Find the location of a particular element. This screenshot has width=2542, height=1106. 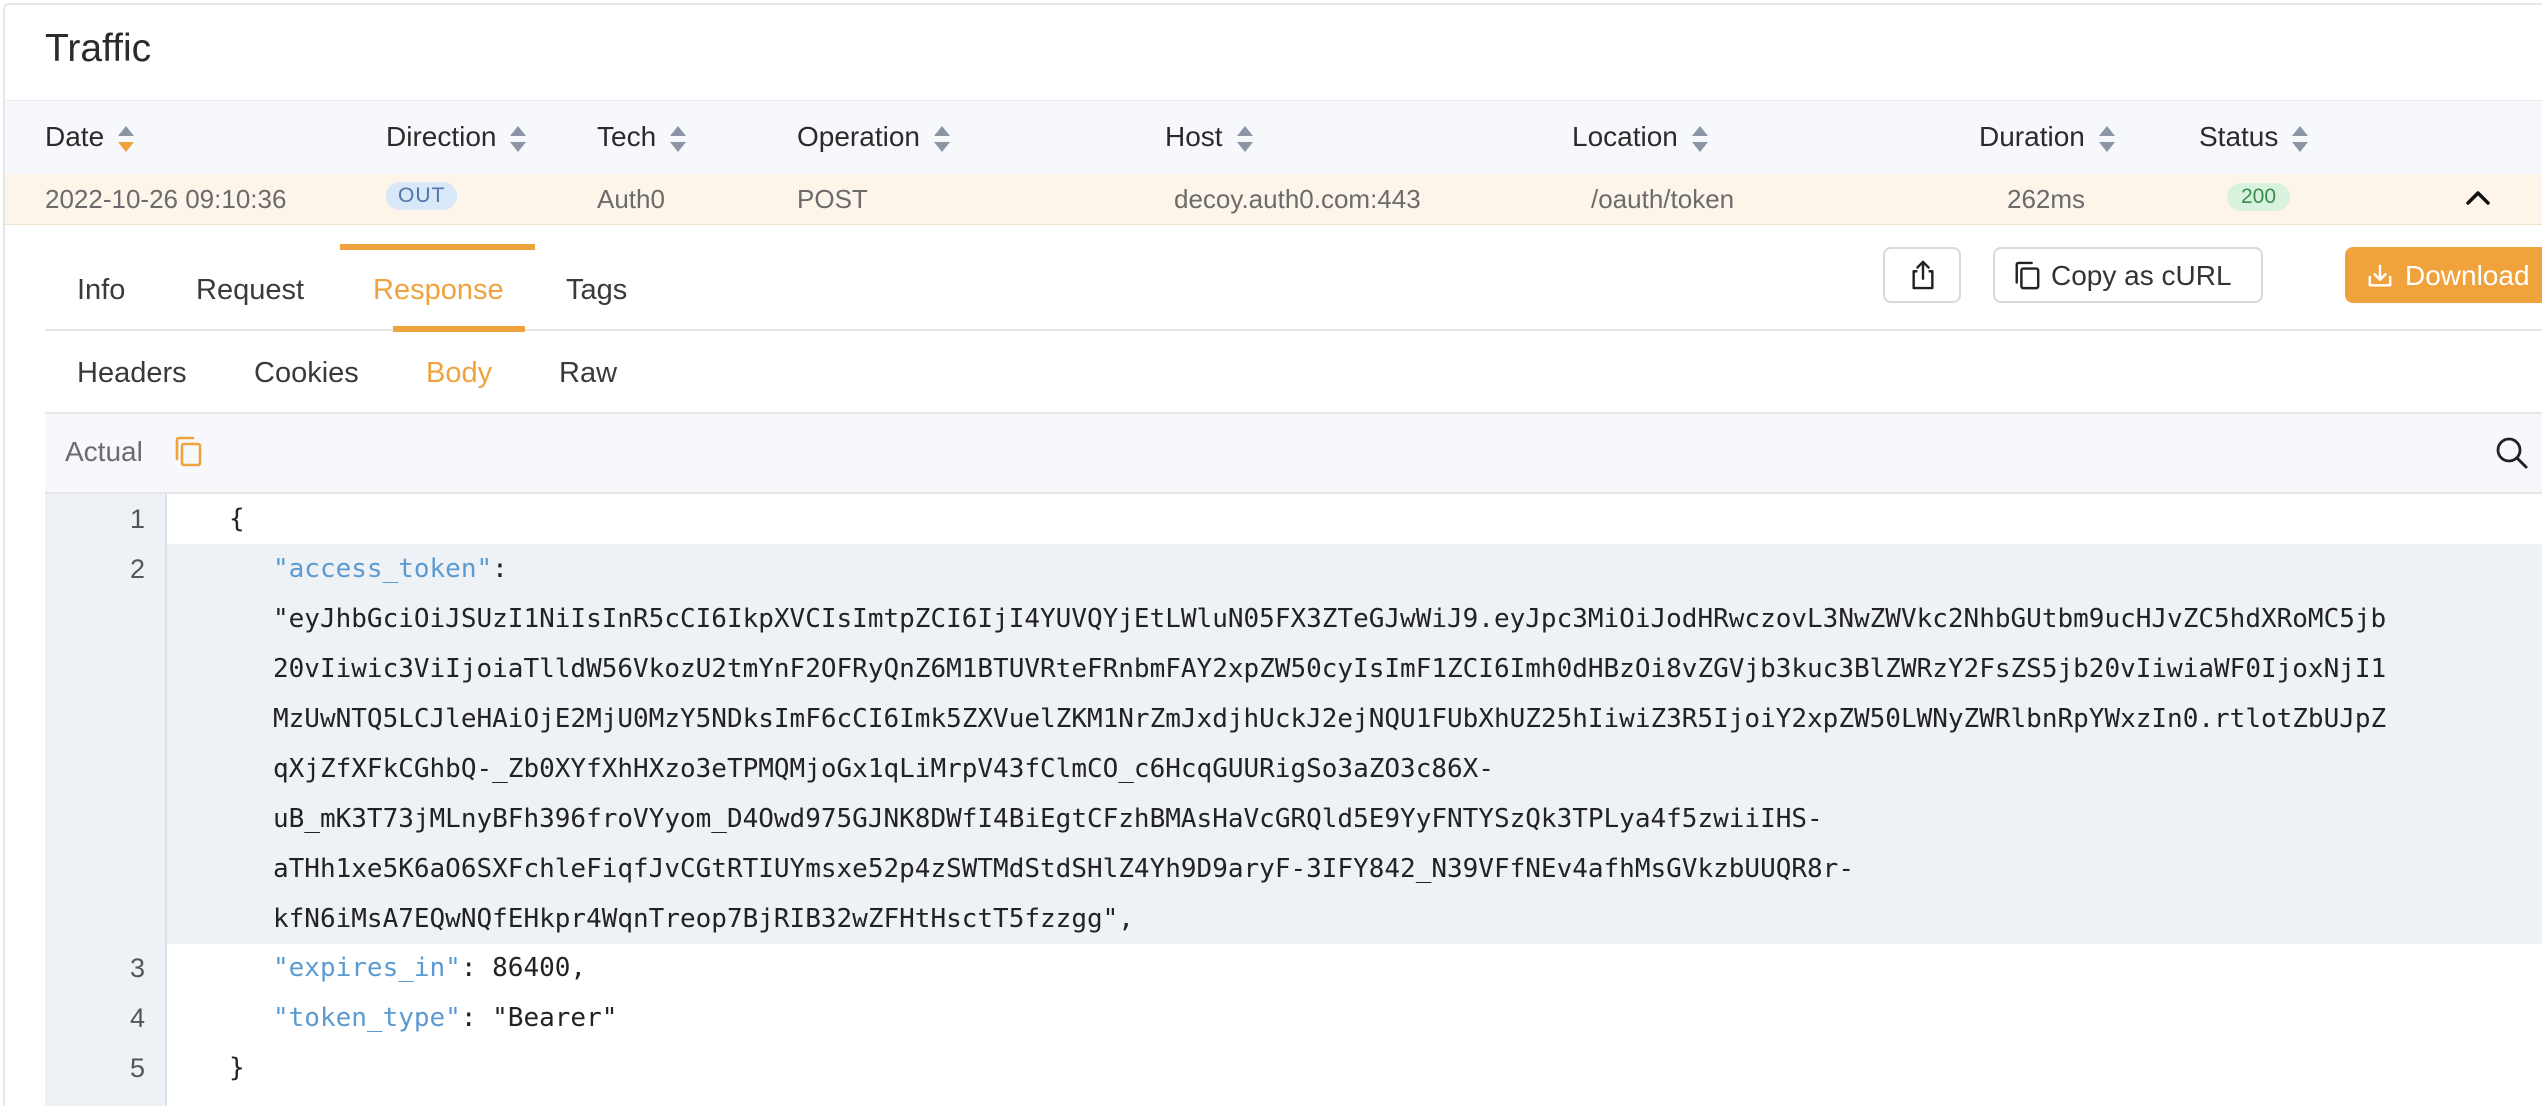

column-host: Host is located at coordinates (1209, 137).